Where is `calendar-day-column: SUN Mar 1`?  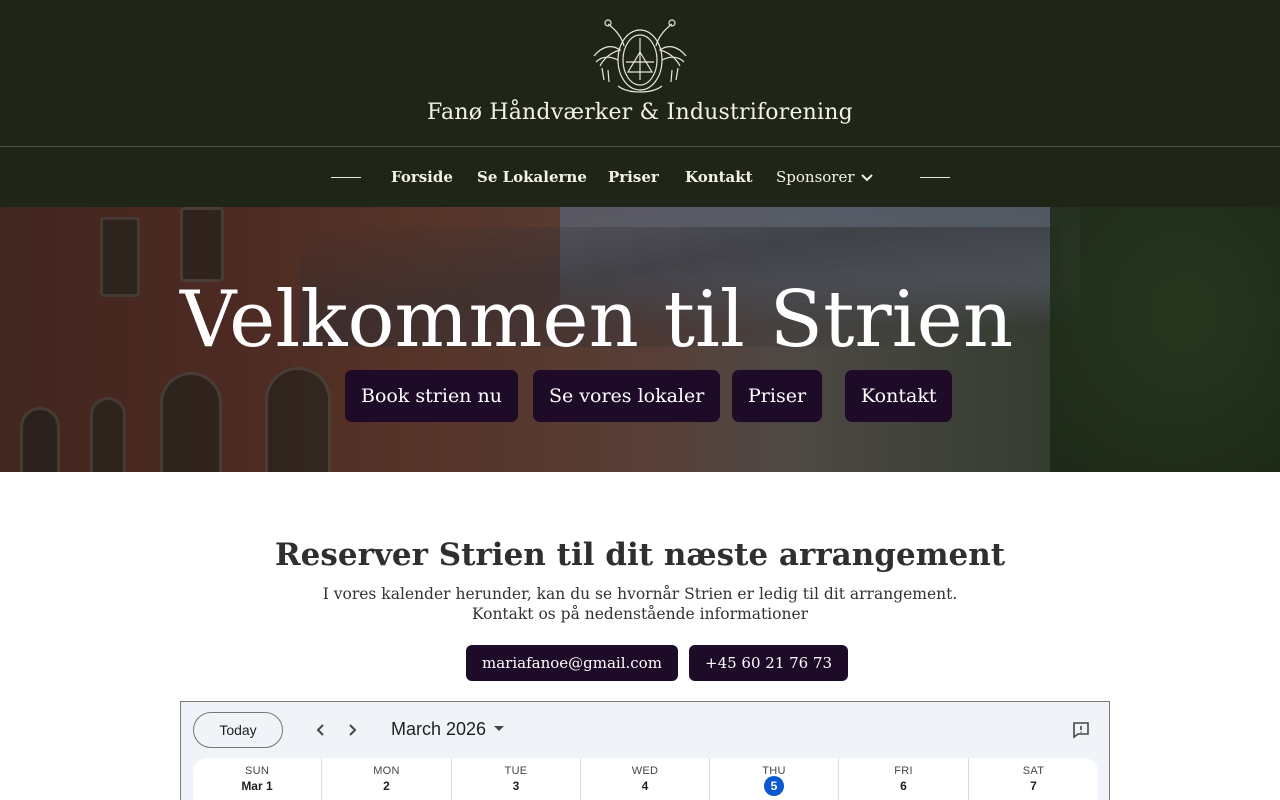
calendar-day-column: SUN Mar 1 is located at coordinates (257, 779).